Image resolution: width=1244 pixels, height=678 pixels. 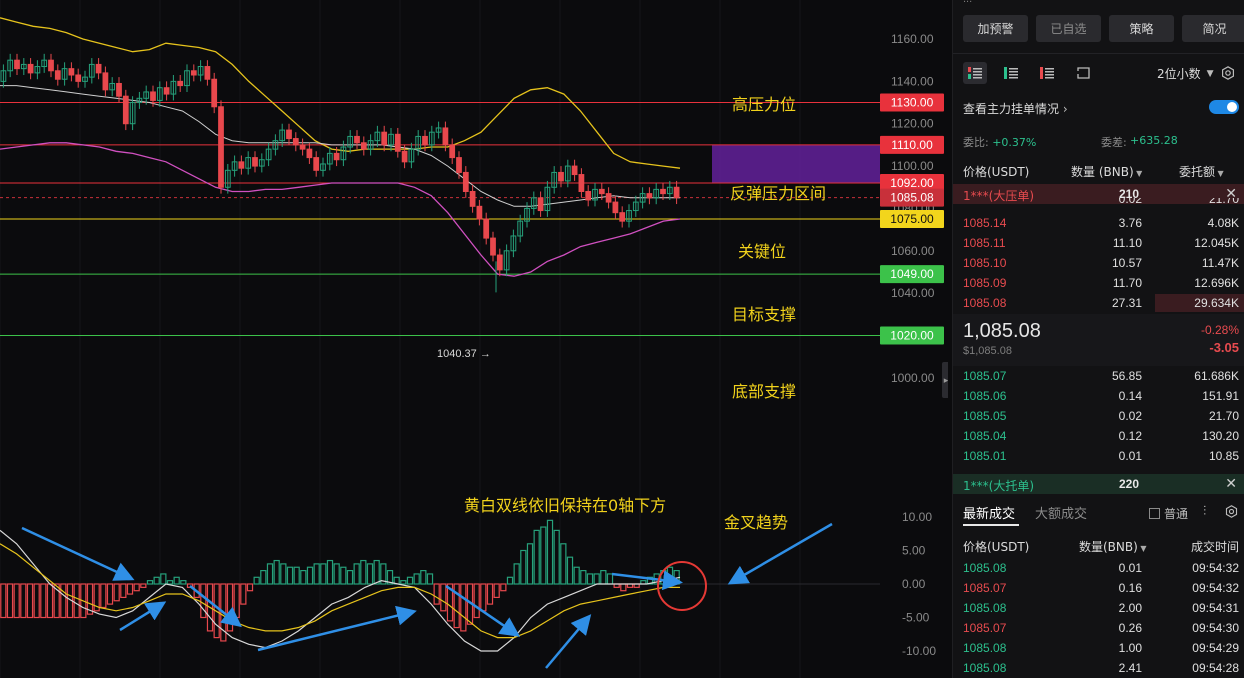 I want to click on rebound-zone-box, so click(x=796, y=164).